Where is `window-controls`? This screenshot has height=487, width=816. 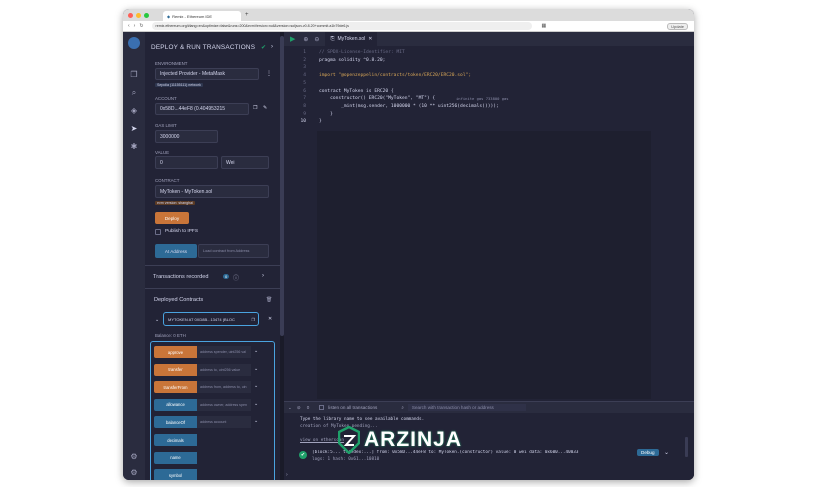 window-controls is located at coordinates (138, 15).